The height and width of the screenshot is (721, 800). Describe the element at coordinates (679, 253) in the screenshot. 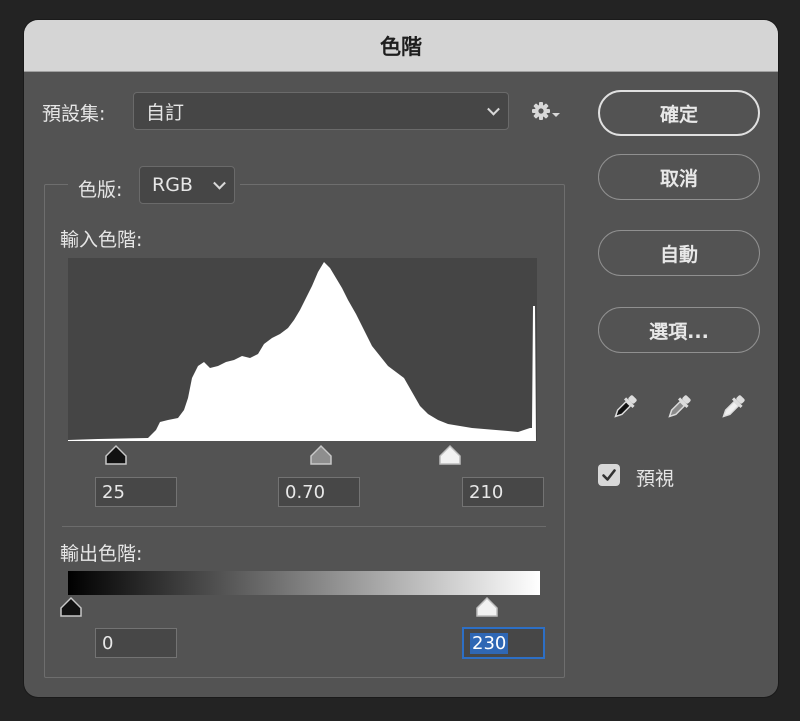

I see `auto-button: 自動` at that location.